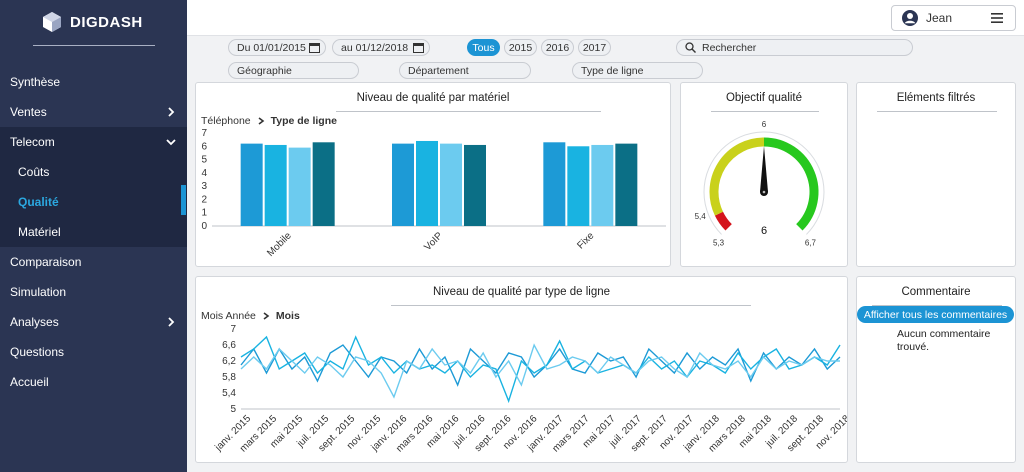  Describe the element at coordinates (764, 124) in the screenshot. I see `gauge-target-label: 6` at that location.